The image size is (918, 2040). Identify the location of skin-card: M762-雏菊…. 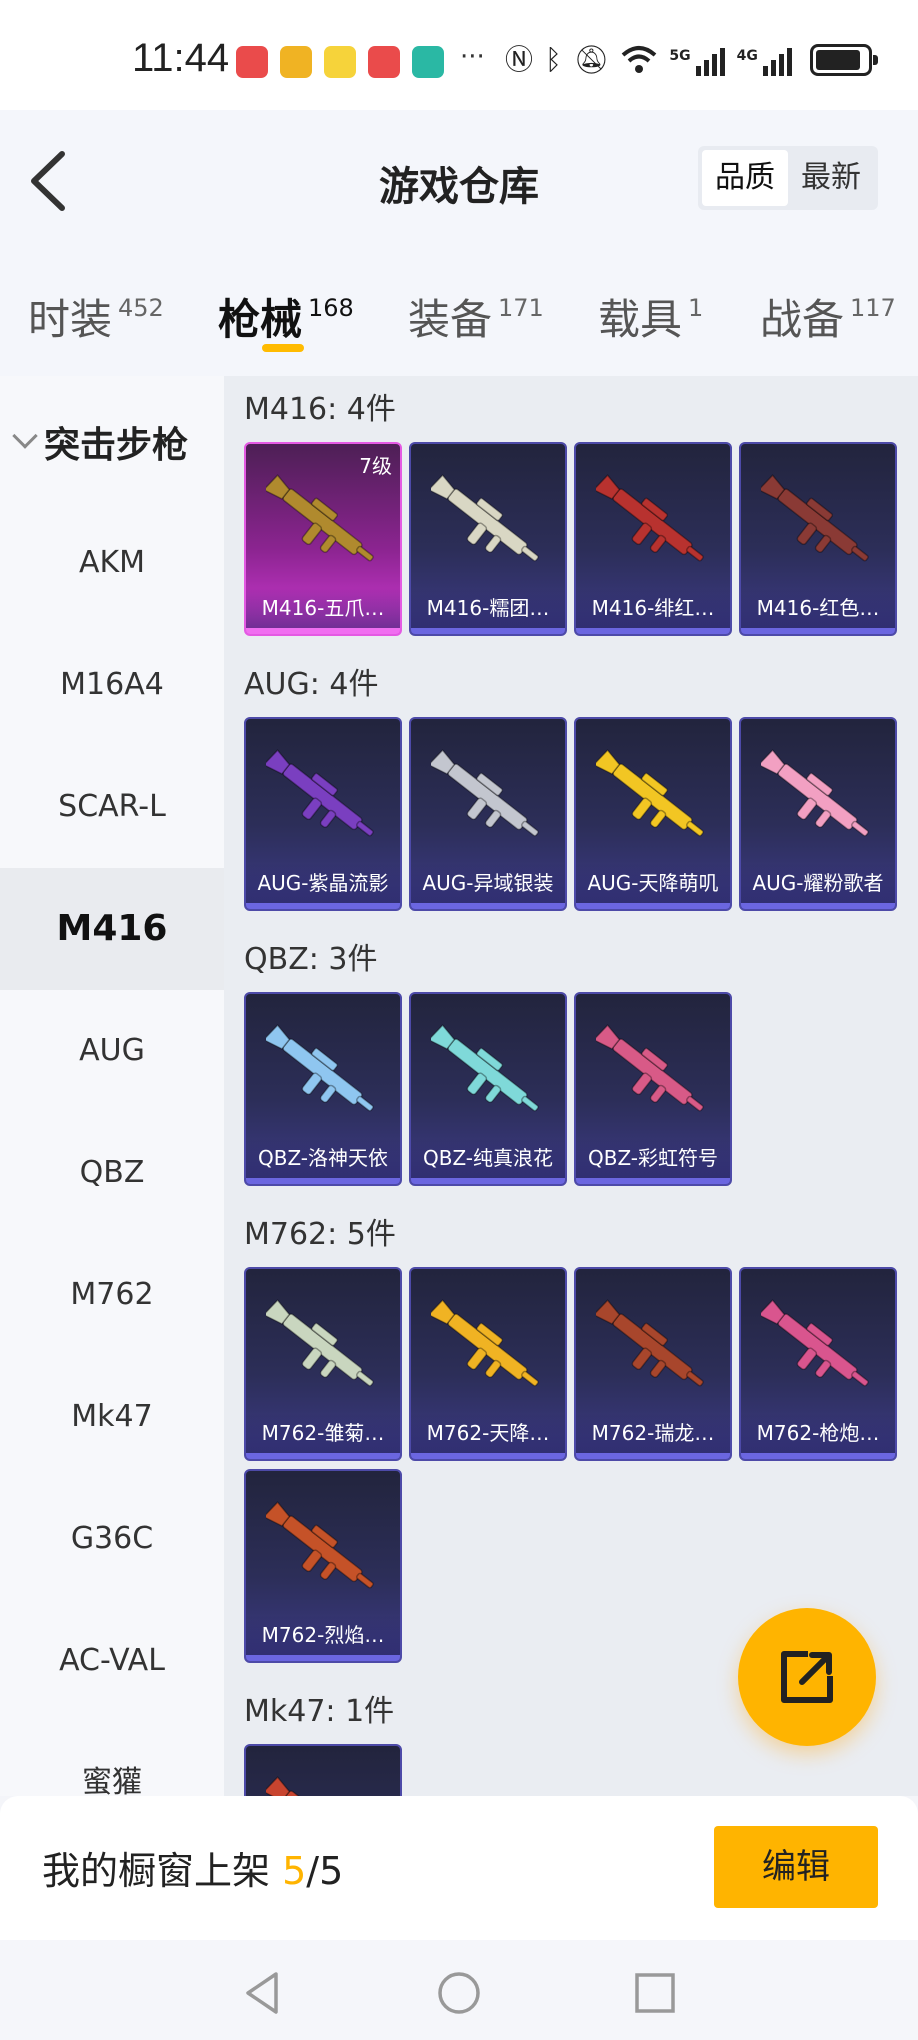
(323, 1364).